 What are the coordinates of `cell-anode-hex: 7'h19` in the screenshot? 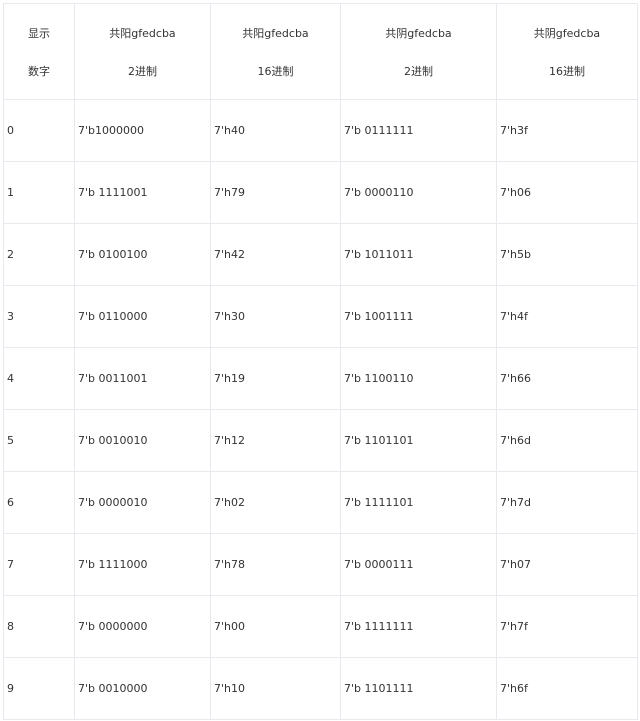 It's located at (275, 378).